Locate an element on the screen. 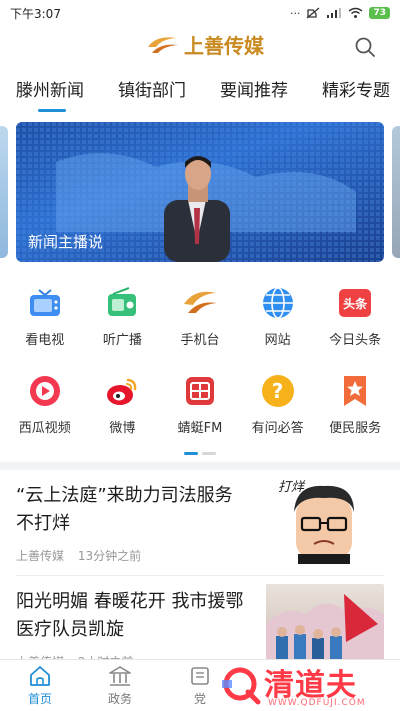 The height and width of the screenshot is (711, 400). government-icon is located at coordinates (120, 676).